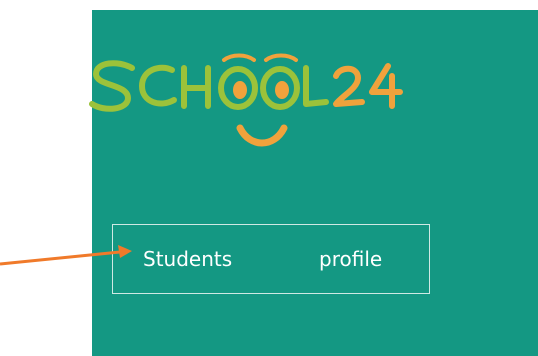 This screenshot has height=356, width=538. What do you see at coordinates (271, 259) in the screenshot?
I see `students-profile-button: Students profile` at bounding box center [271, 259].